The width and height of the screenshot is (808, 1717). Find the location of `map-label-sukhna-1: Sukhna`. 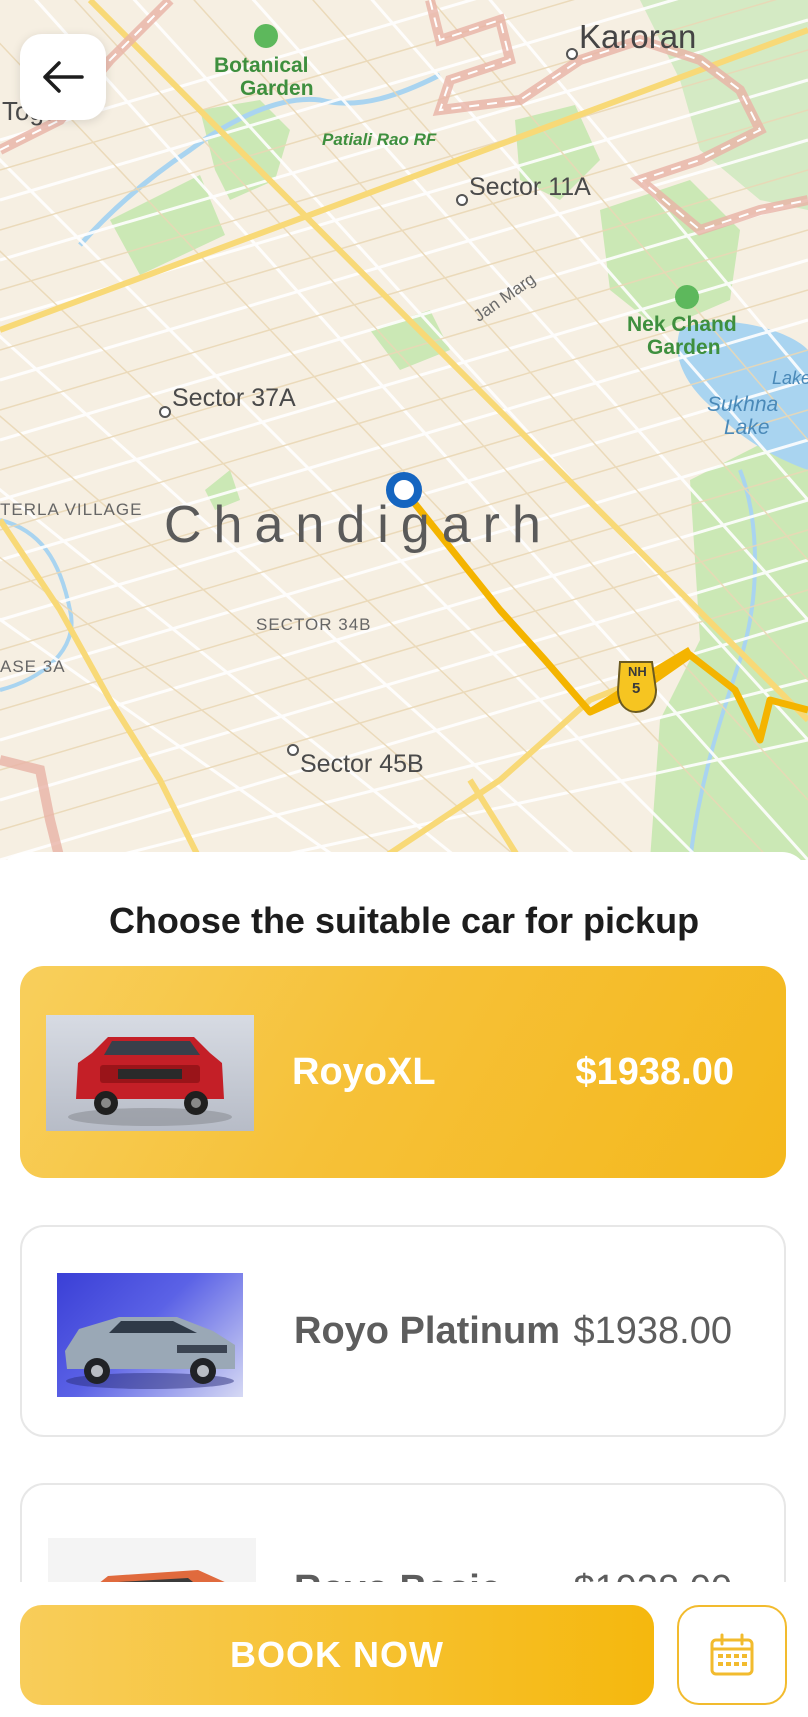

map-label-sukhna-1: Sukhna is located at coordinates (743, 404).